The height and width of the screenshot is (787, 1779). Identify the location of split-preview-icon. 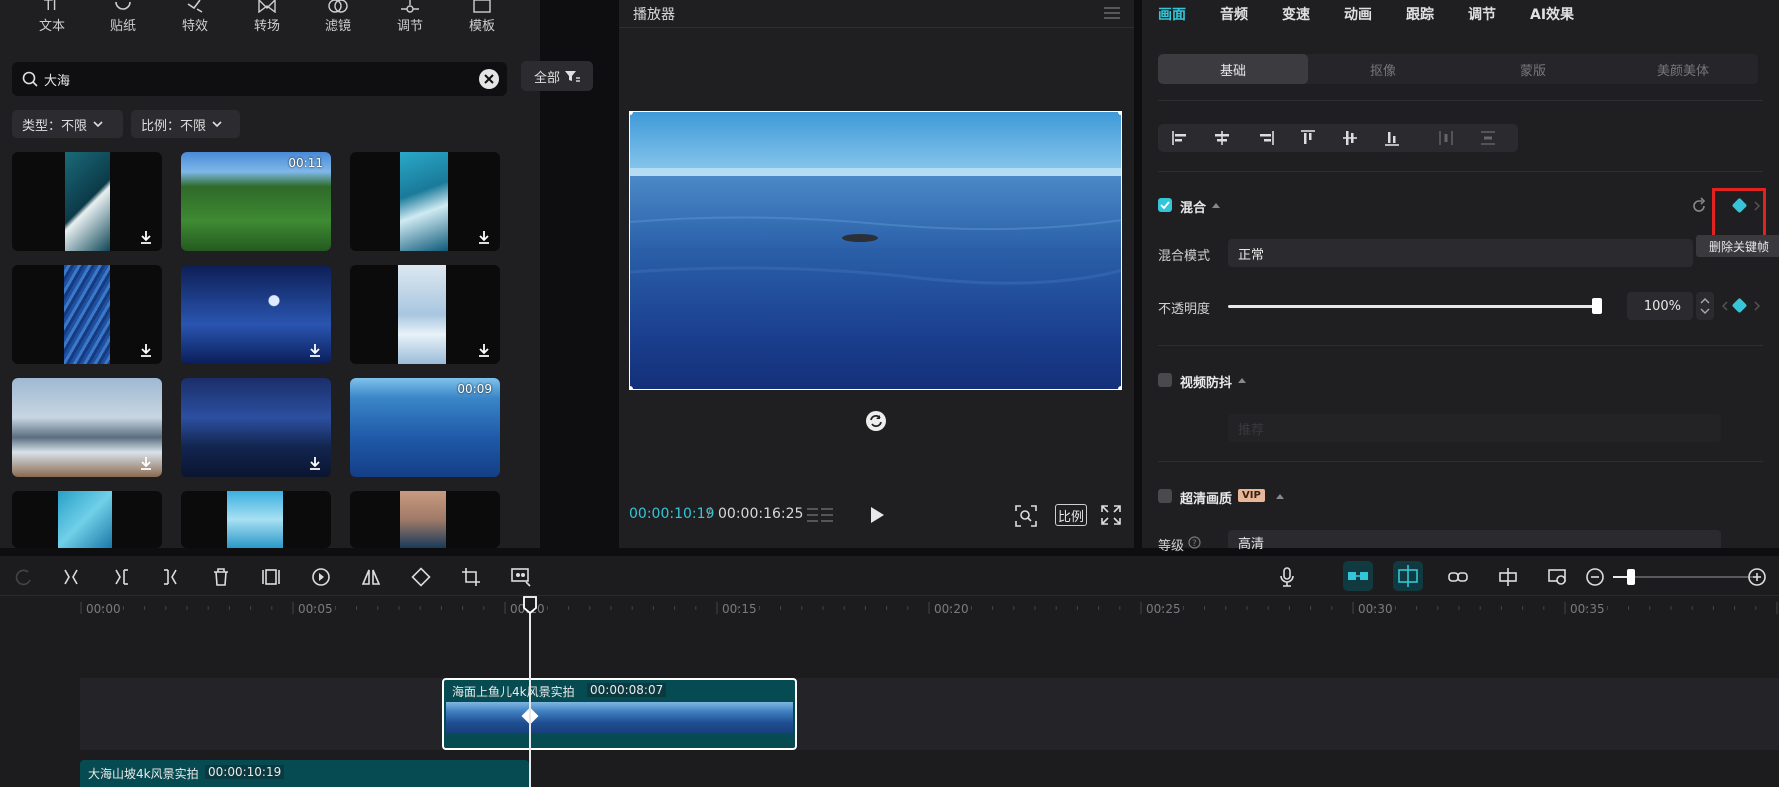
(1508, 577).